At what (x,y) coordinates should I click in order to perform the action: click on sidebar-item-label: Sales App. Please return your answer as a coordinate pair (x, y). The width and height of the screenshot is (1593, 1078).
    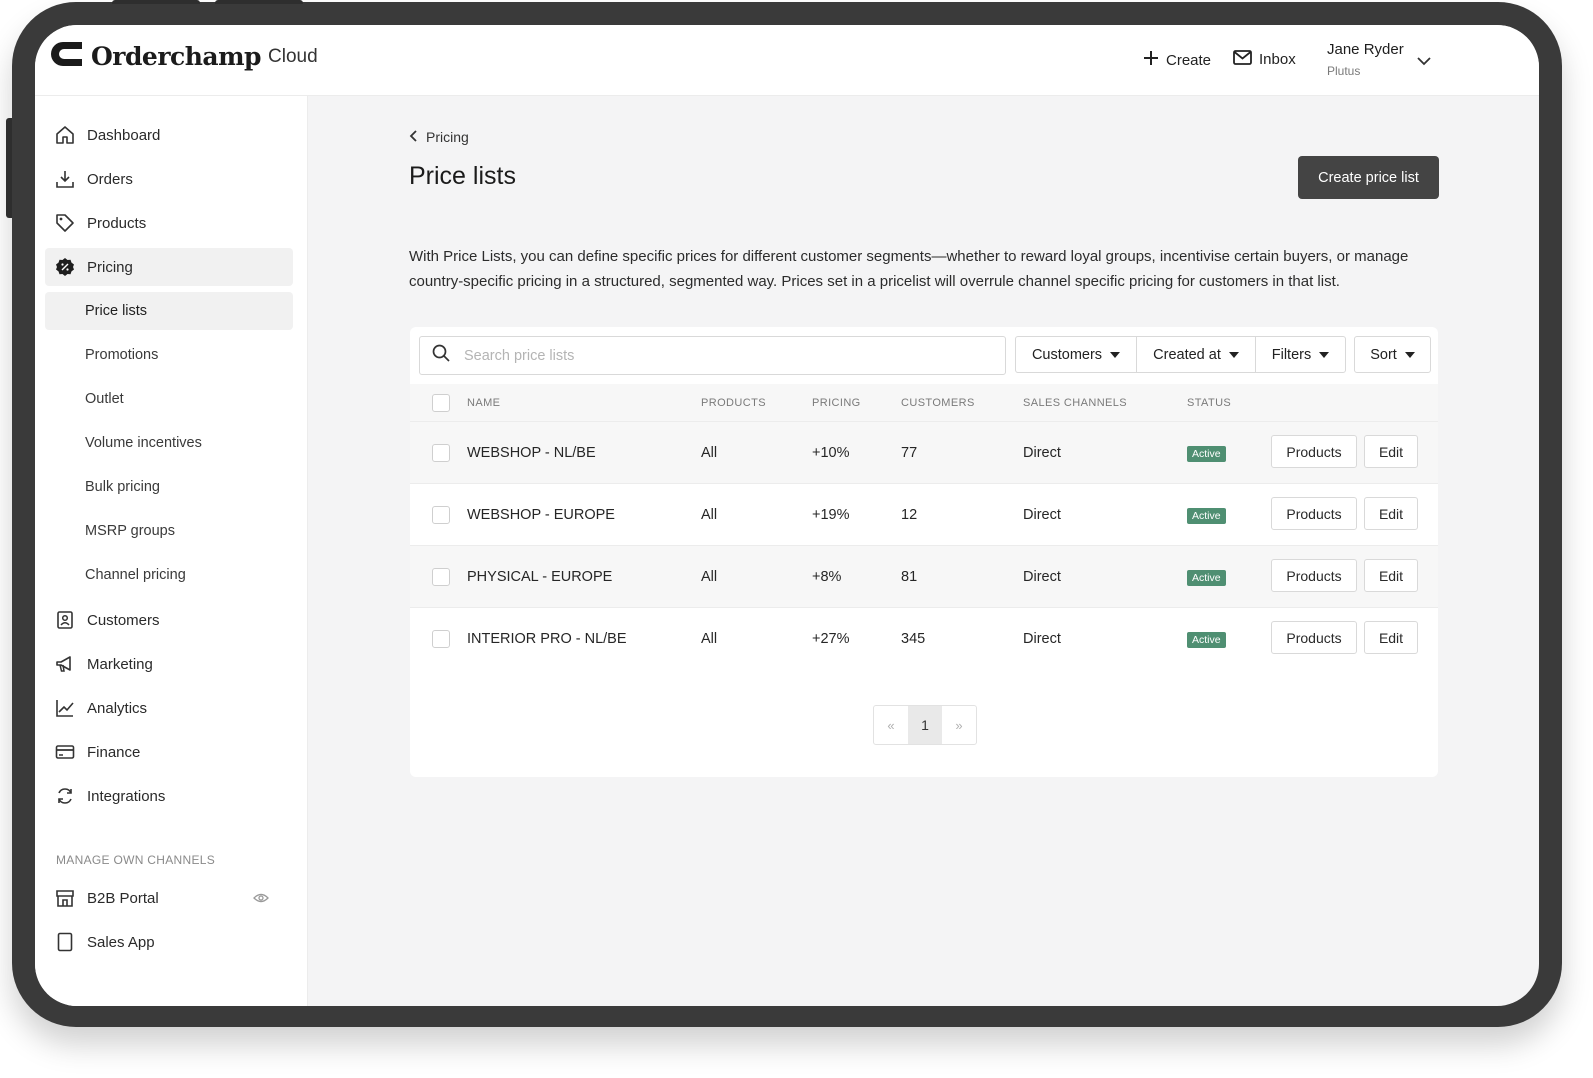
    Looking at the image, I should click on (121, 942).